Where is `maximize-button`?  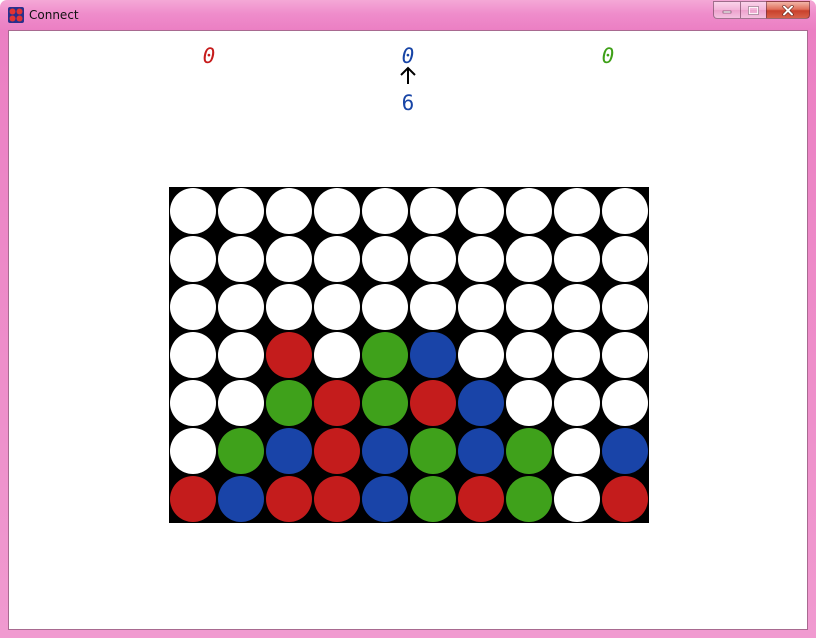
maximize-button is located at coordinates (753, 10).